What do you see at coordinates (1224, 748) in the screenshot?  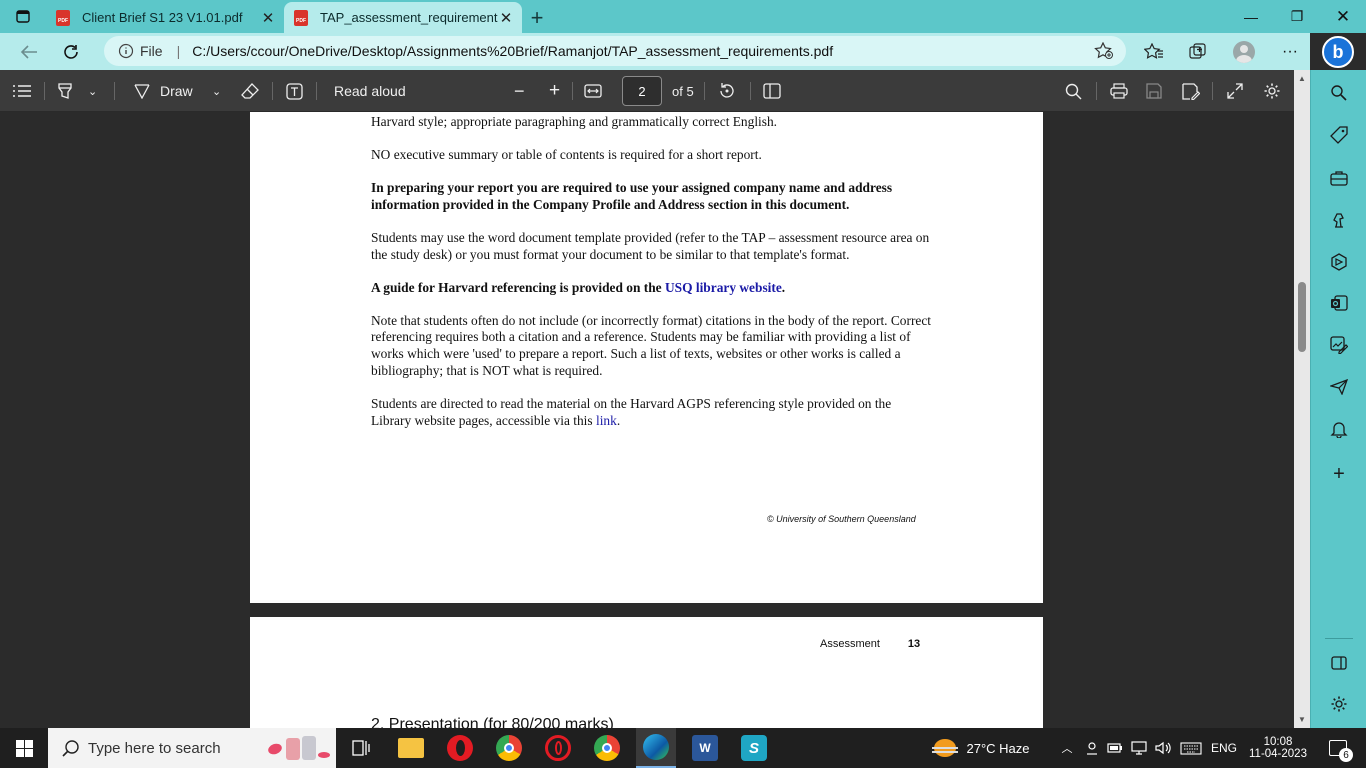 I see `language-indicator: ENG` at bounding box center [1224, 748].